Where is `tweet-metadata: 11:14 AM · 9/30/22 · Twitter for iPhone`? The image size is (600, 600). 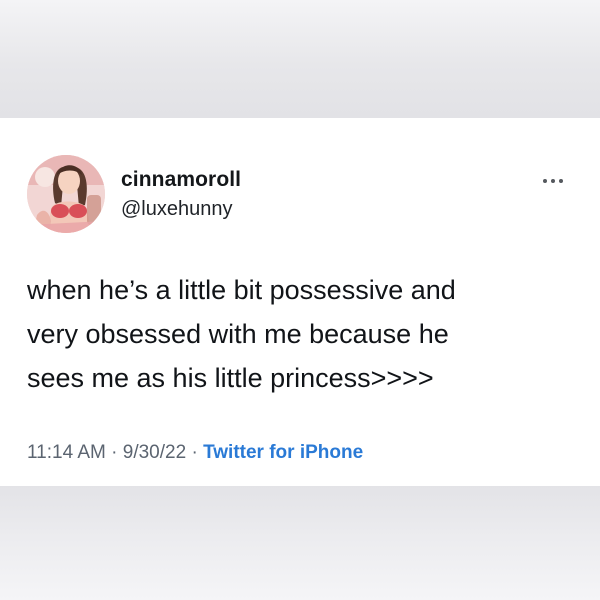
tweet-metadata: 11:14 AM · 9/30/22 · Twitter for iPhone is located at coordinates (195, 453).